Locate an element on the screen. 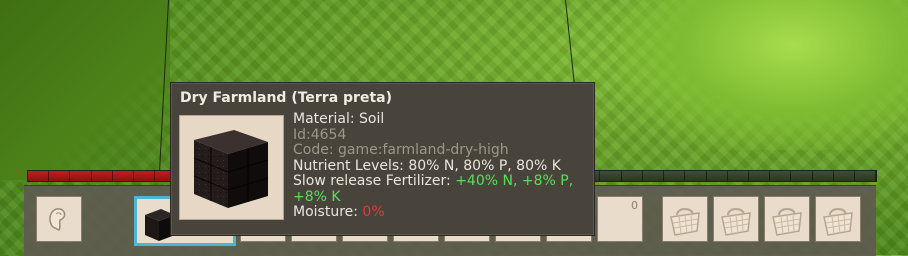  moisture-value: 0% is located at coordinates (373, 212).